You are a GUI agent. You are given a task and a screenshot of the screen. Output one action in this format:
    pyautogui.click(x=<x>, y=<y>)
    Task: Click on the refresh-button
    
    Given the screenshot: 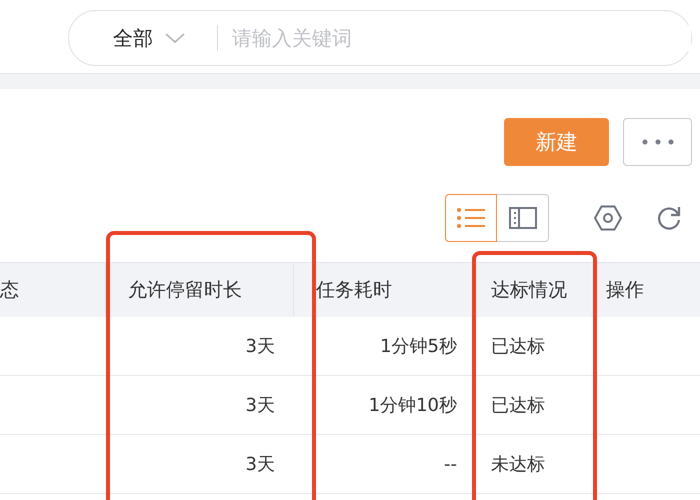 What is the action you would take?
    pyautogui.click(x=669, y=218)
    